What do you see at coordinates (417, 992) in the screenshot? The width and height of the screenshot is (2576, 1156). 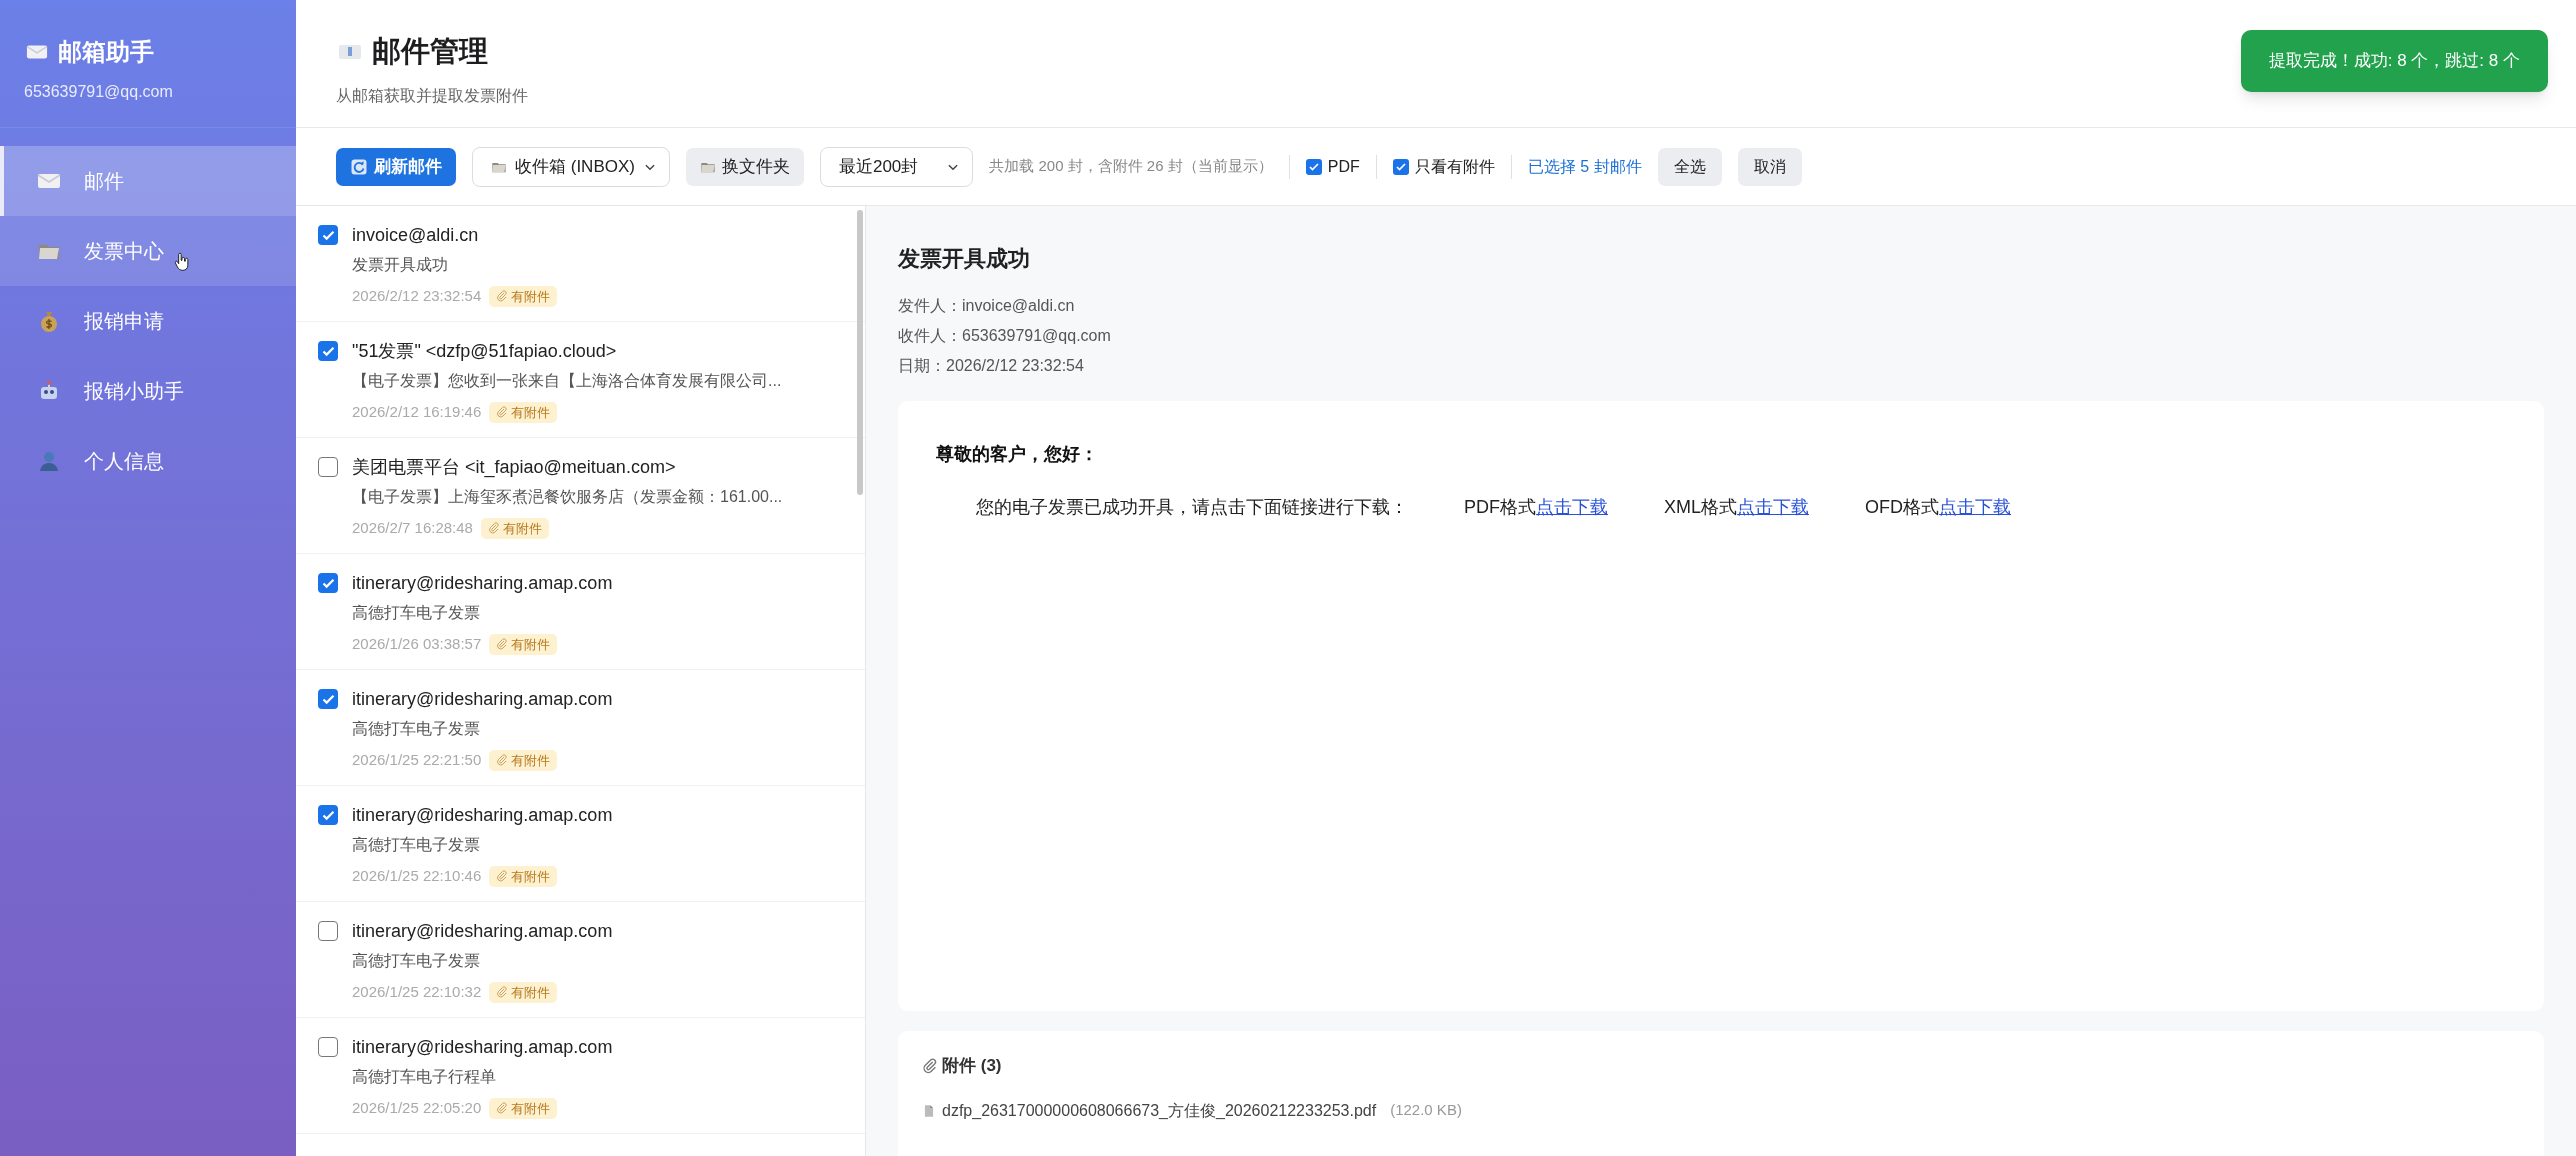 I see `email-date: 2026/1/25 22:10:32` at bounding box center [417, 992].